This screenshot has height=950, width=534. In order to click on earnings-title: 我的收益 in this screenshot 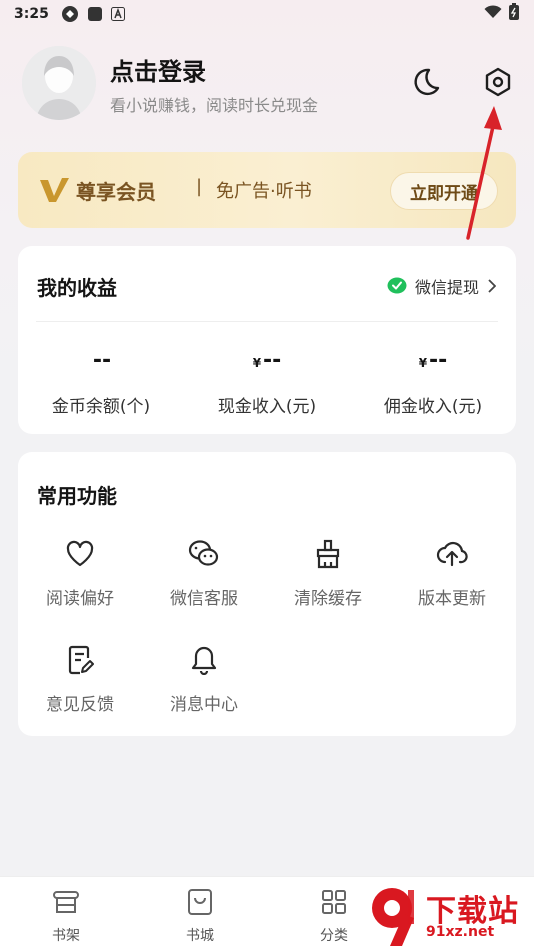, I will do `click(77, 288)`.